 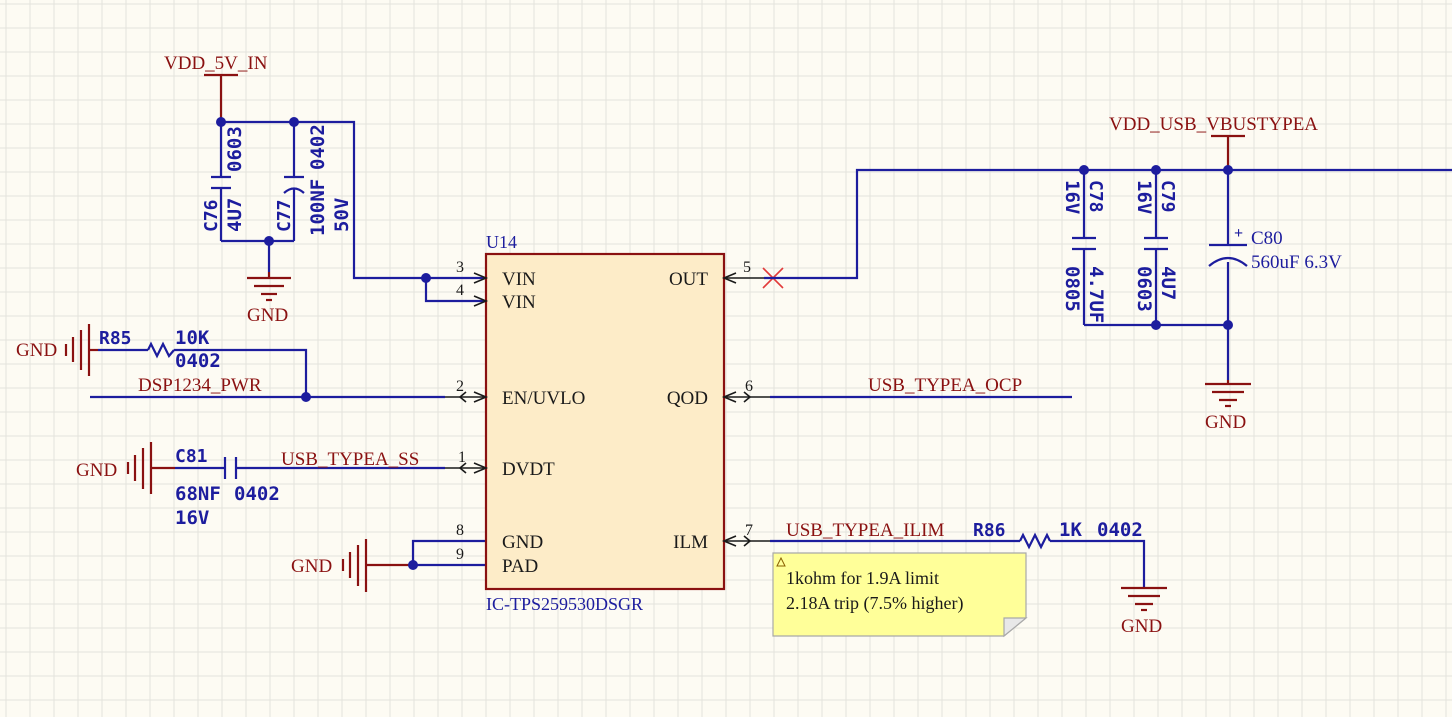 I want to click on c81-value: 68NF, so click(x=198, y=494).